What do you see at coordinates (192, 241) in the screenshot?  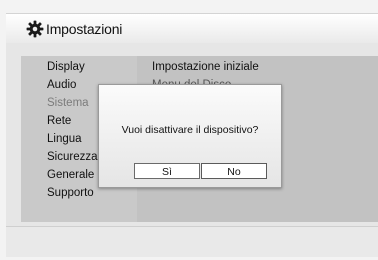 I see `footer-bar` at bounding box center [192, 241].